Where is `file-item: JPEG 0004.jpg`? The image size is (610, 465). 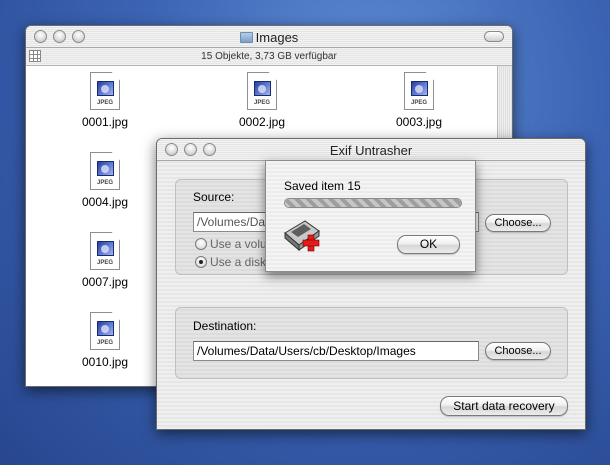
file-item: JPEG 0004.jpg is located at coordinates (105, 180).